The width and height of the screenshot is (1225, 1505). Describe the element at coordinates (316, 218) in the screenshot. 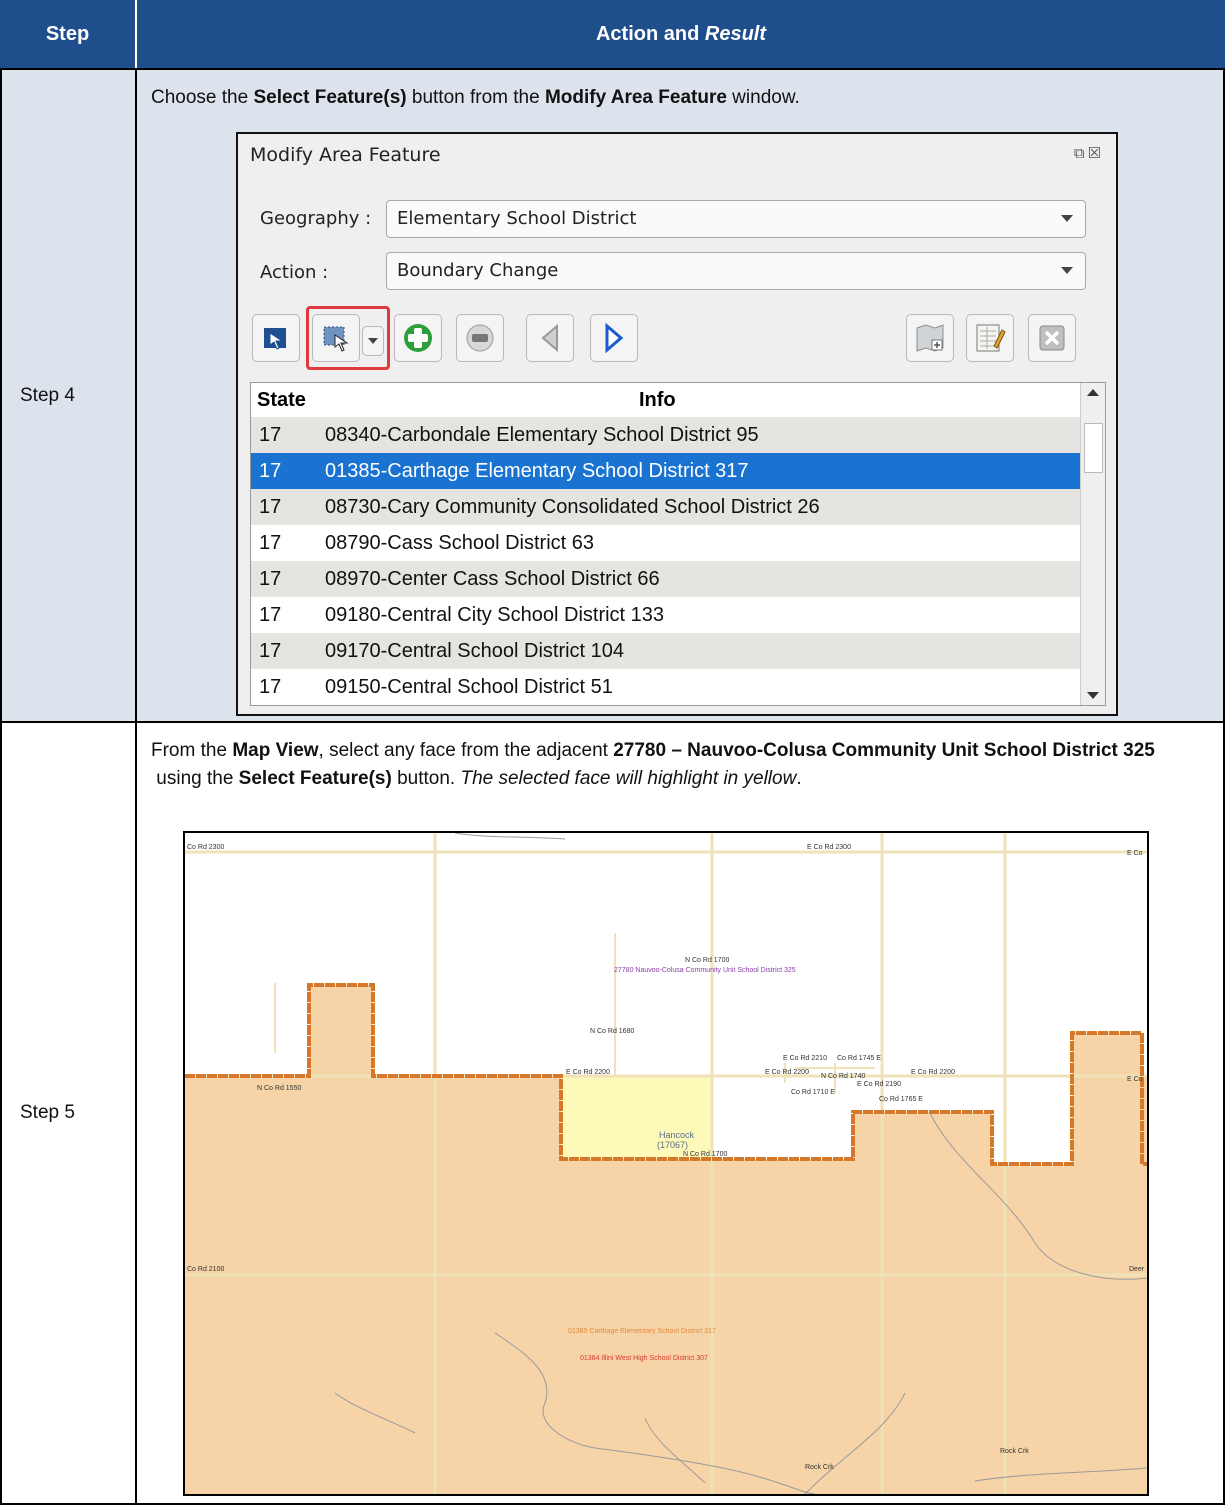

I see `geography-label: Geography :` at that location.